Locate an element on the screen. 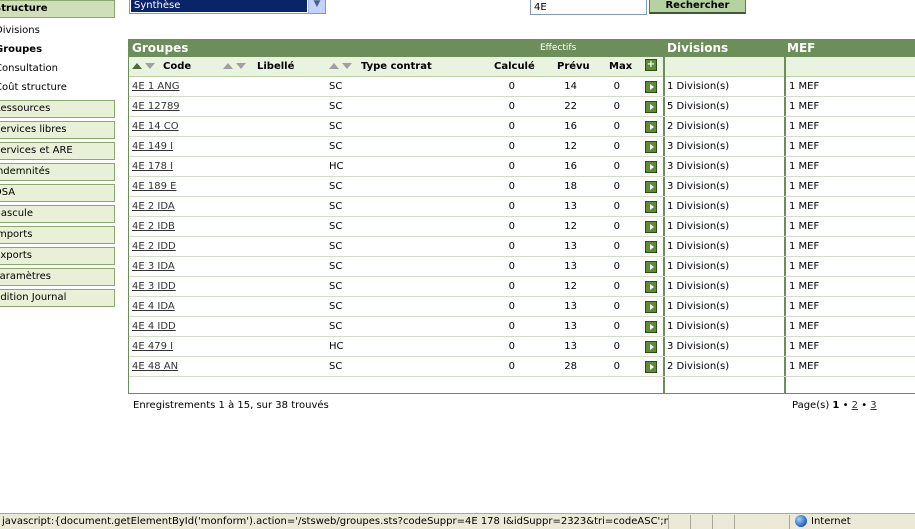  submenu-item-label: Coût structure is located at coordinates (33, 87).